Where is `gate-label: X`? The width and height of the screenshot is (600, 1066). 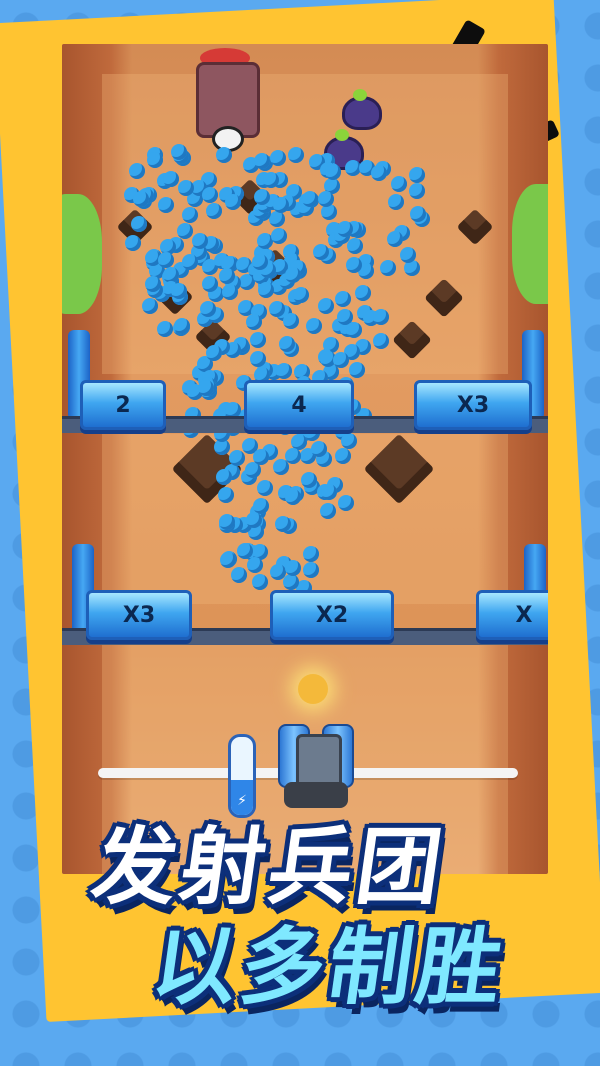 gate-label: X is located at coordinates (524, 615).